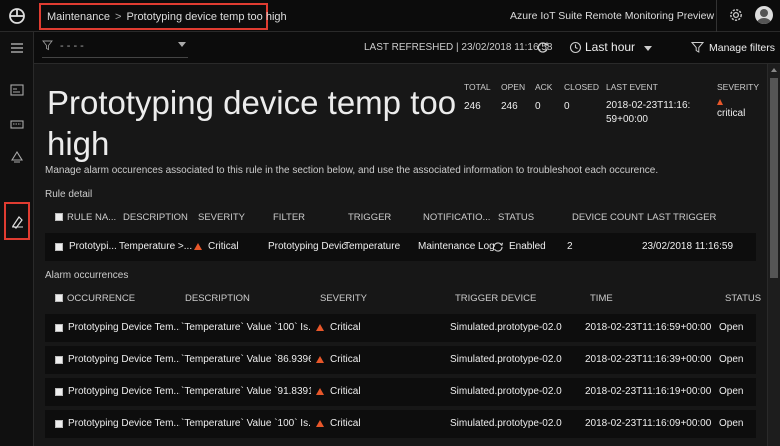 This screenshot has width=780, height=446. What do you see at coordinates (774, 70) in the screenshot?
I see `scroll-up-icon` at bounding box center [774, 70].